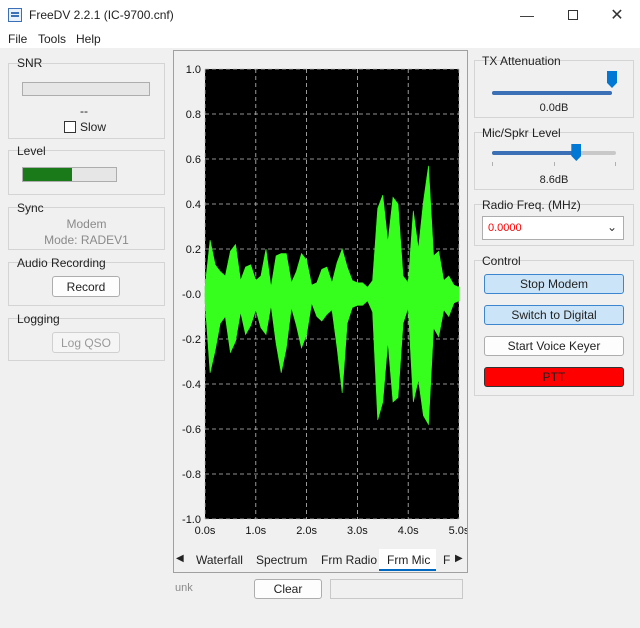  I want to click on y-tick-label: -0.4, so click(191, 385).